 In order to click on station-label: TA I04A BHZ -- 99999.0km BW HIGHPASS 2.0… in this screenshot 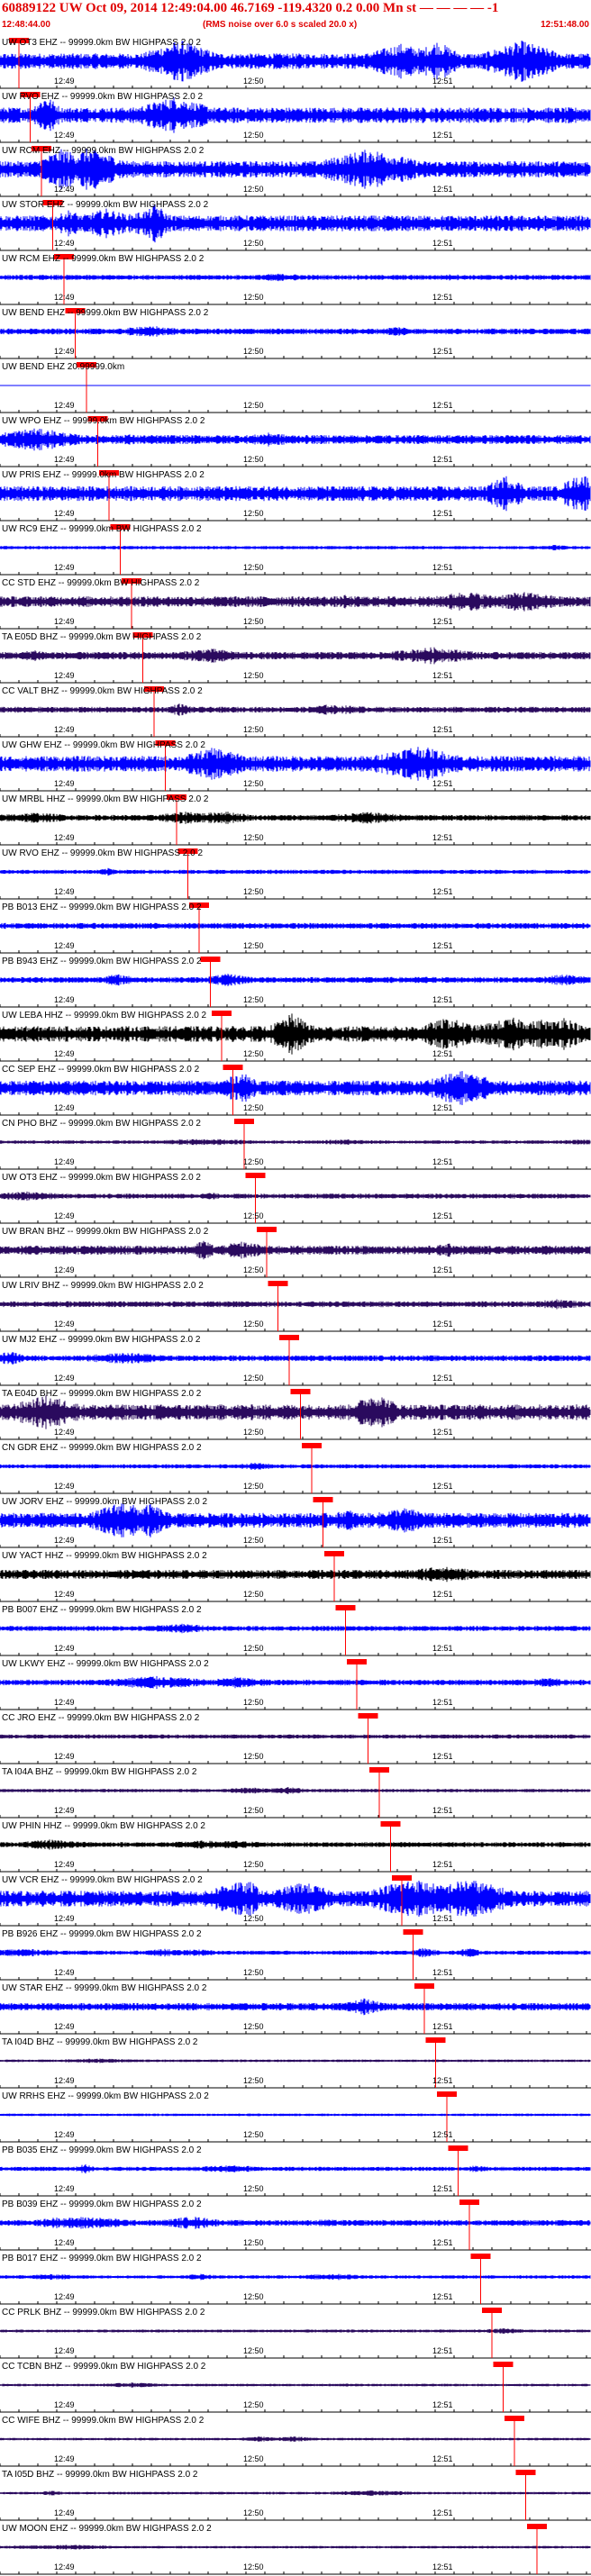, I will do `click(99, 1772)`.